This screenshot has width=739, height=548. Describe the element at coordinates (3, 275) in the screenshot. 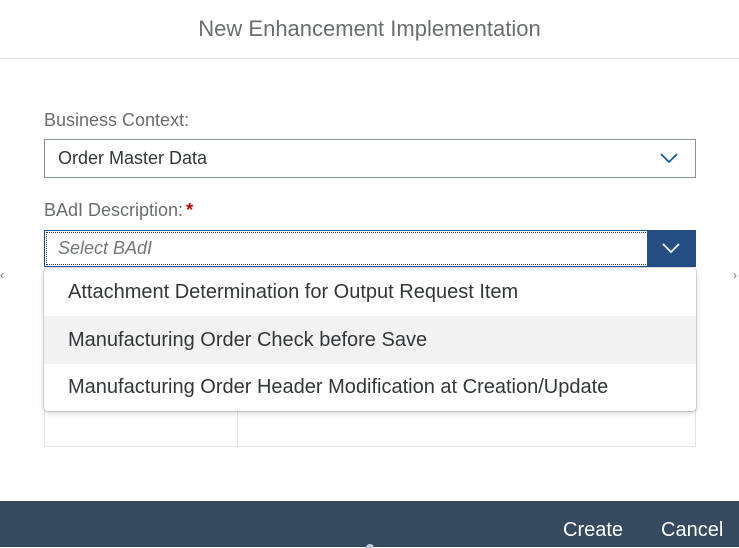

I see `resize-handle-left: ‹` at that location.